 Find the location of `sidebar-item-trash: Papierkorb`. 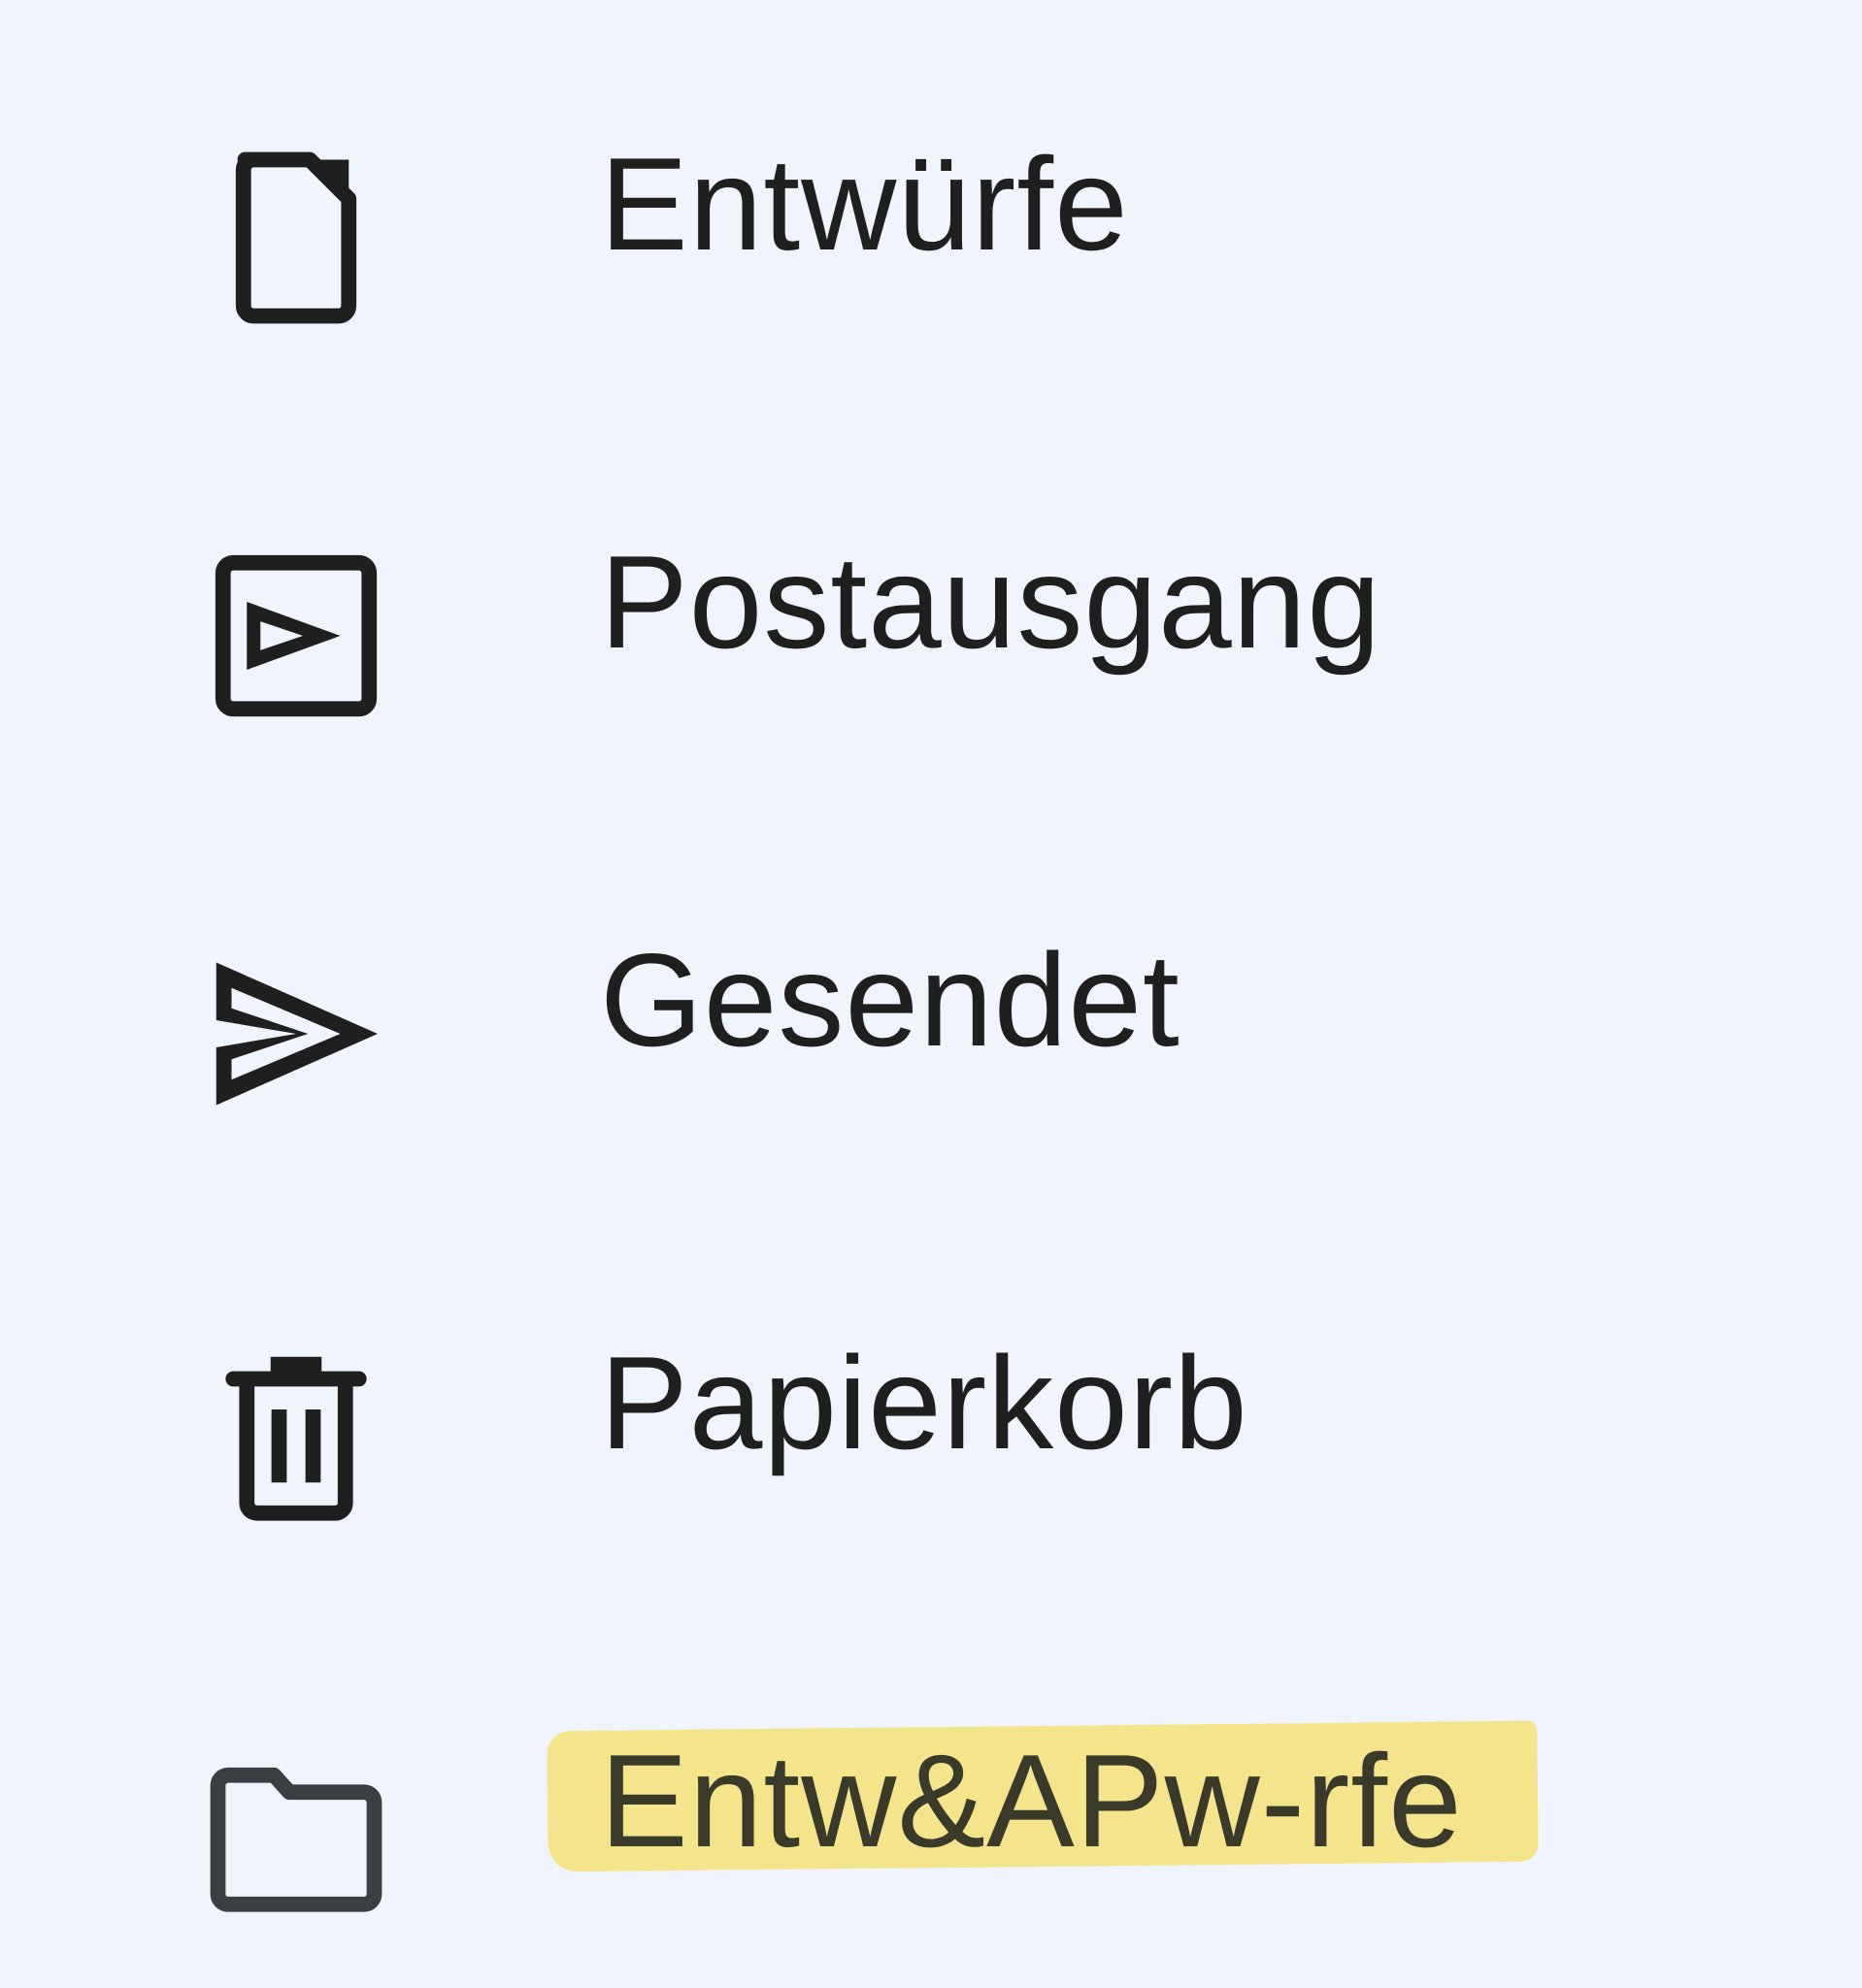

sidebar-item-trash: Papierkorb is located at coordinates (931, 1404).